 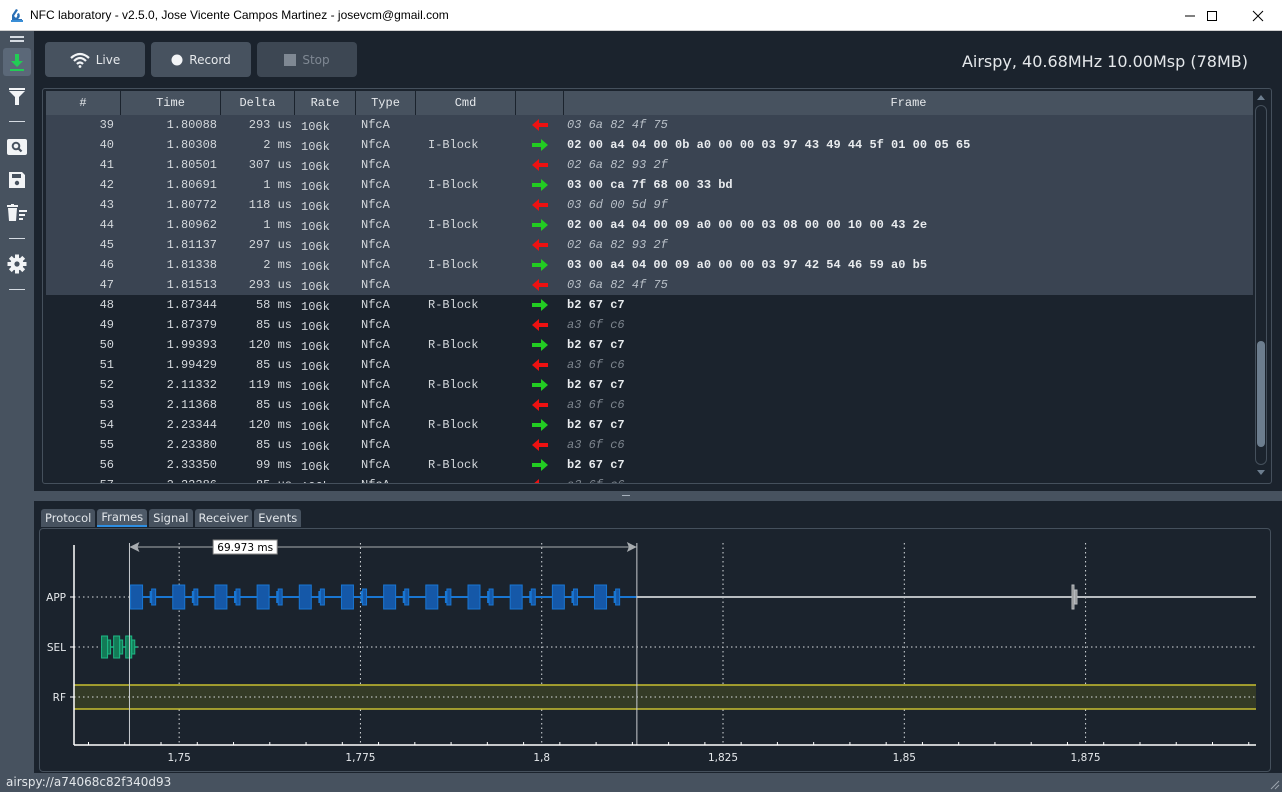 What do you see at coordinates (466, 103) in the screenshot?
I see `column-header-cmd: Cmd` at bounding box center [466, 103].